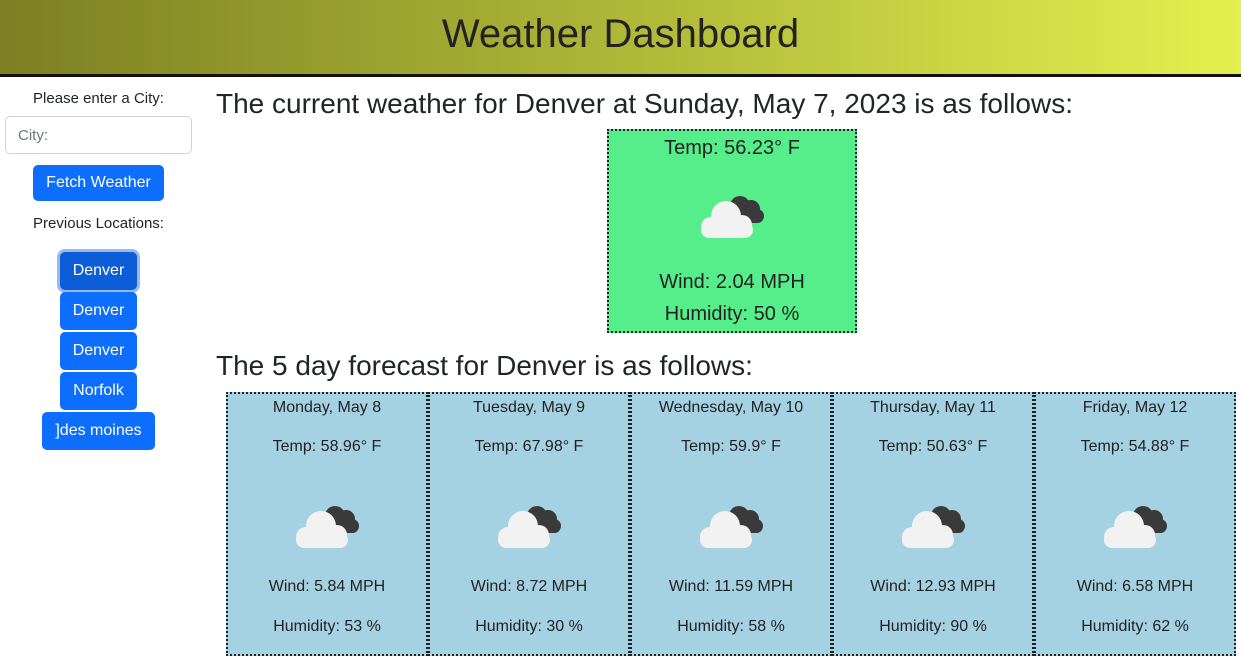 The height and width of the screenshot is (659, 1241). I want to click on forecast-temp: Temp: 67.98° F, so click(529, 446).